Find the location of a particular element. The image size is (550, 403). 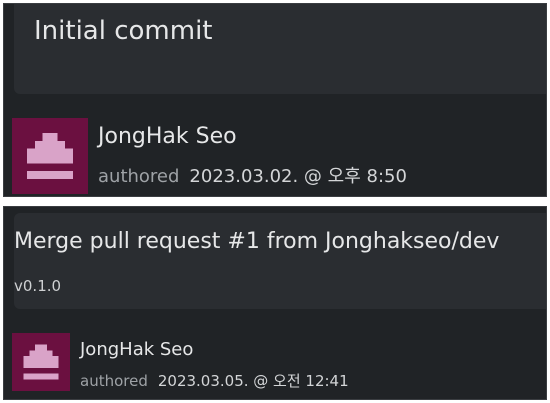

commit-timestamp: 2023.03.05. @ 오전 12:41 is located at coordinates (253, 381).